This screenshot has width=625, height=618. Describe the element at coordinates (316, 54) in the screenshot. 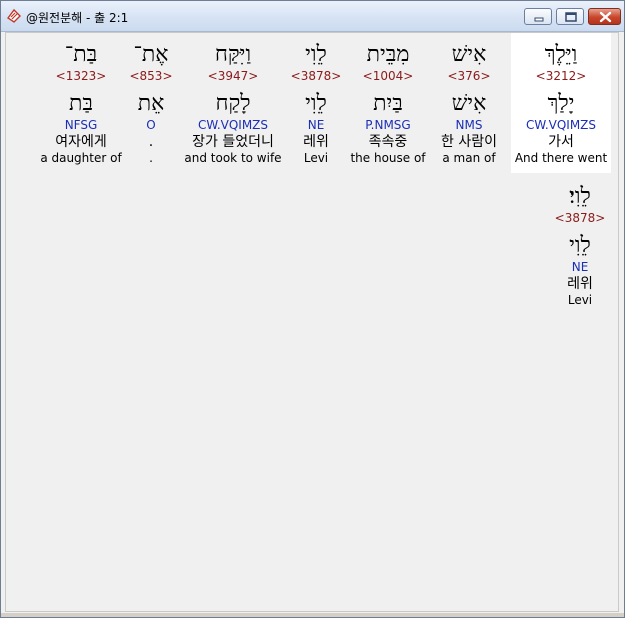

I see `hebrew-word: לֵוִי` at that location.